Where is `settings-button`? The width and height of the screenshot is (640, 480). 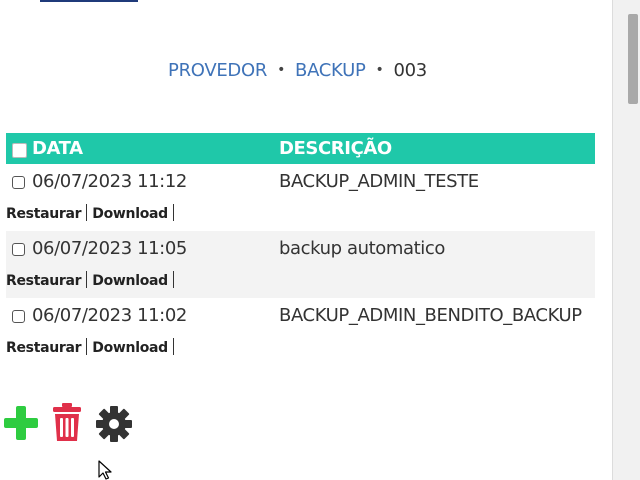
settings-button is located at coordinates (114, 422).